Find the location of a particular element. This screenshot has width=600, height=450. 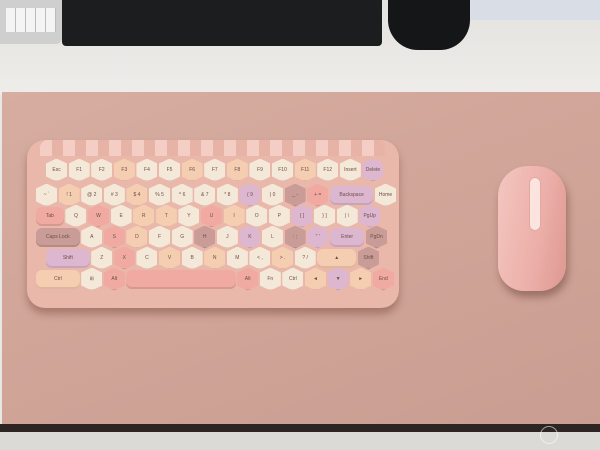

key: Enter is located at coordinates (347, 237).